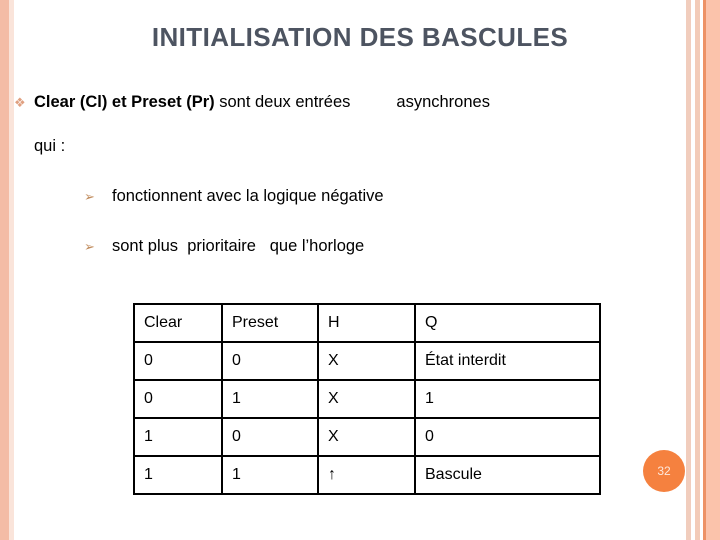  I want to click on bullet-level2-text-1: fonctionnent avec la logique négative, so click(248, 196).